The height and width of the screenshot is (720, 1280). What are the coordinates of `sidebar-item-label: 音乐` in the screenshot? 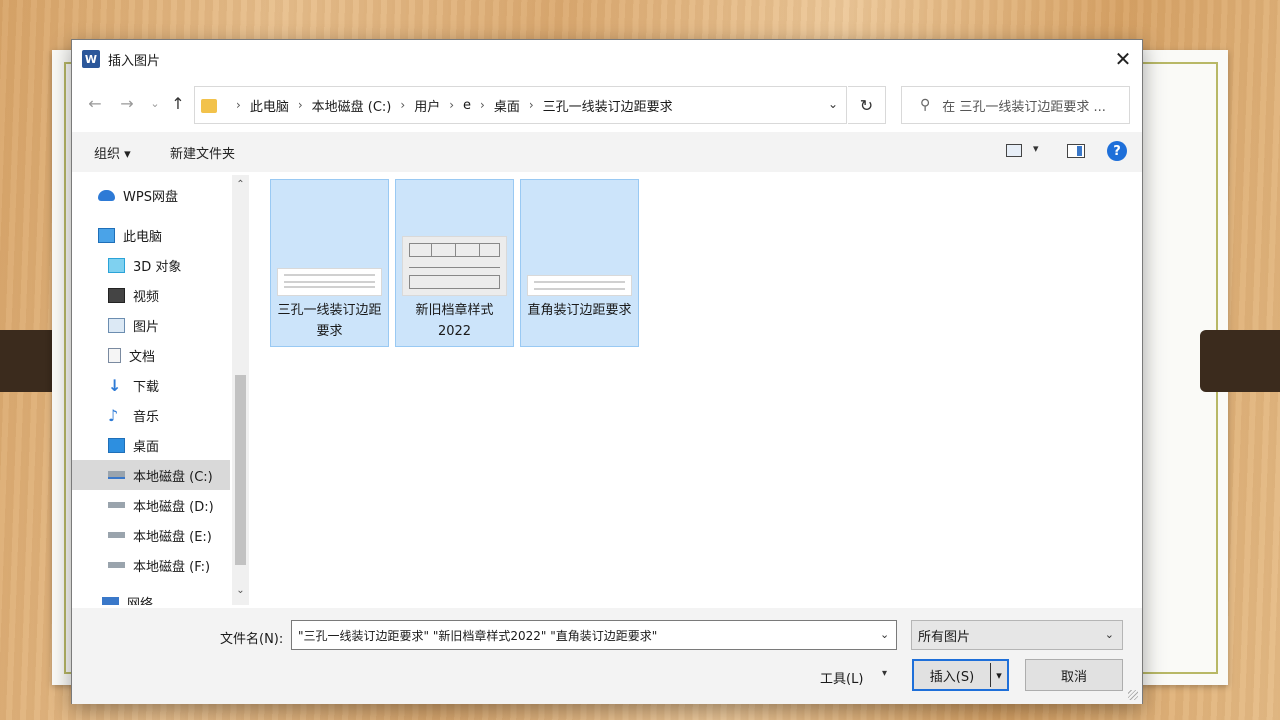 It's located at (146, 417).